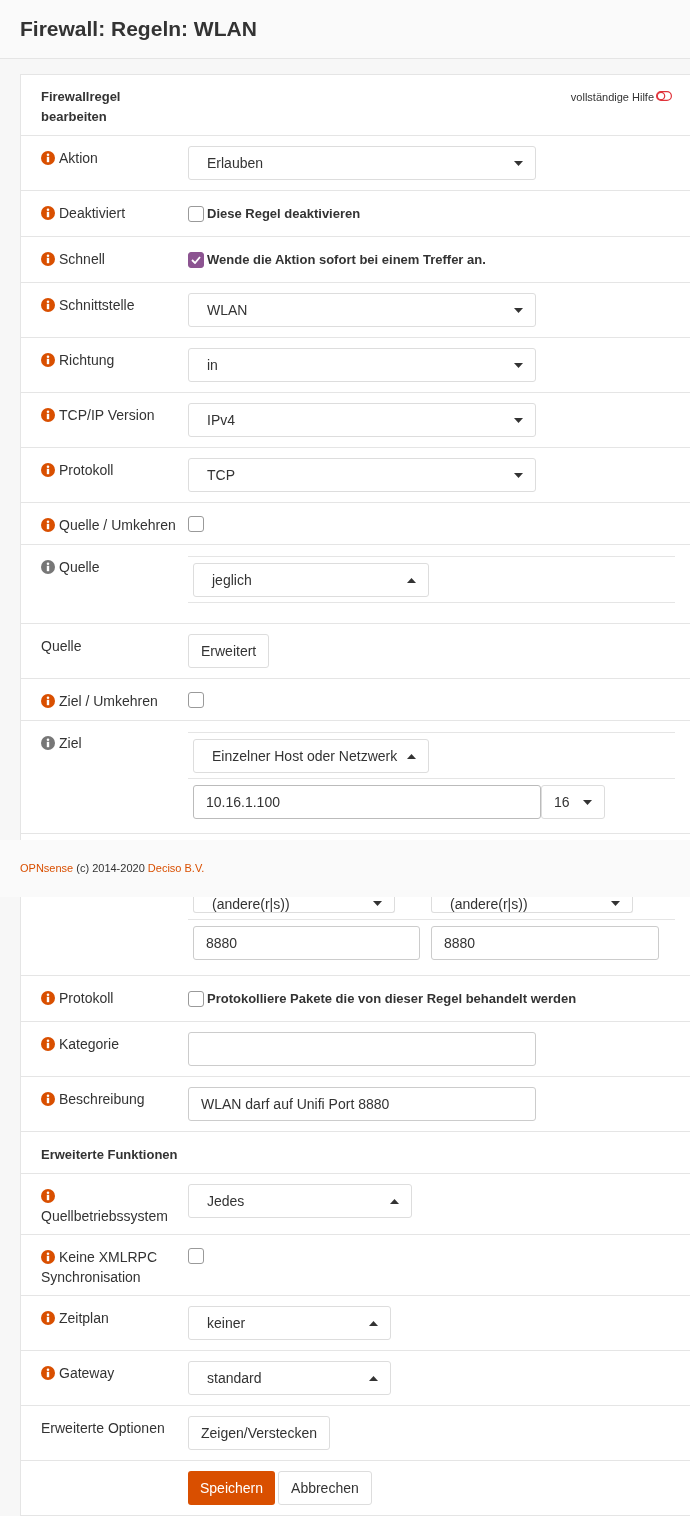 This screenshot has width=690, height=1516. I want to click on dropdown: WLAN, so click(362, 310).